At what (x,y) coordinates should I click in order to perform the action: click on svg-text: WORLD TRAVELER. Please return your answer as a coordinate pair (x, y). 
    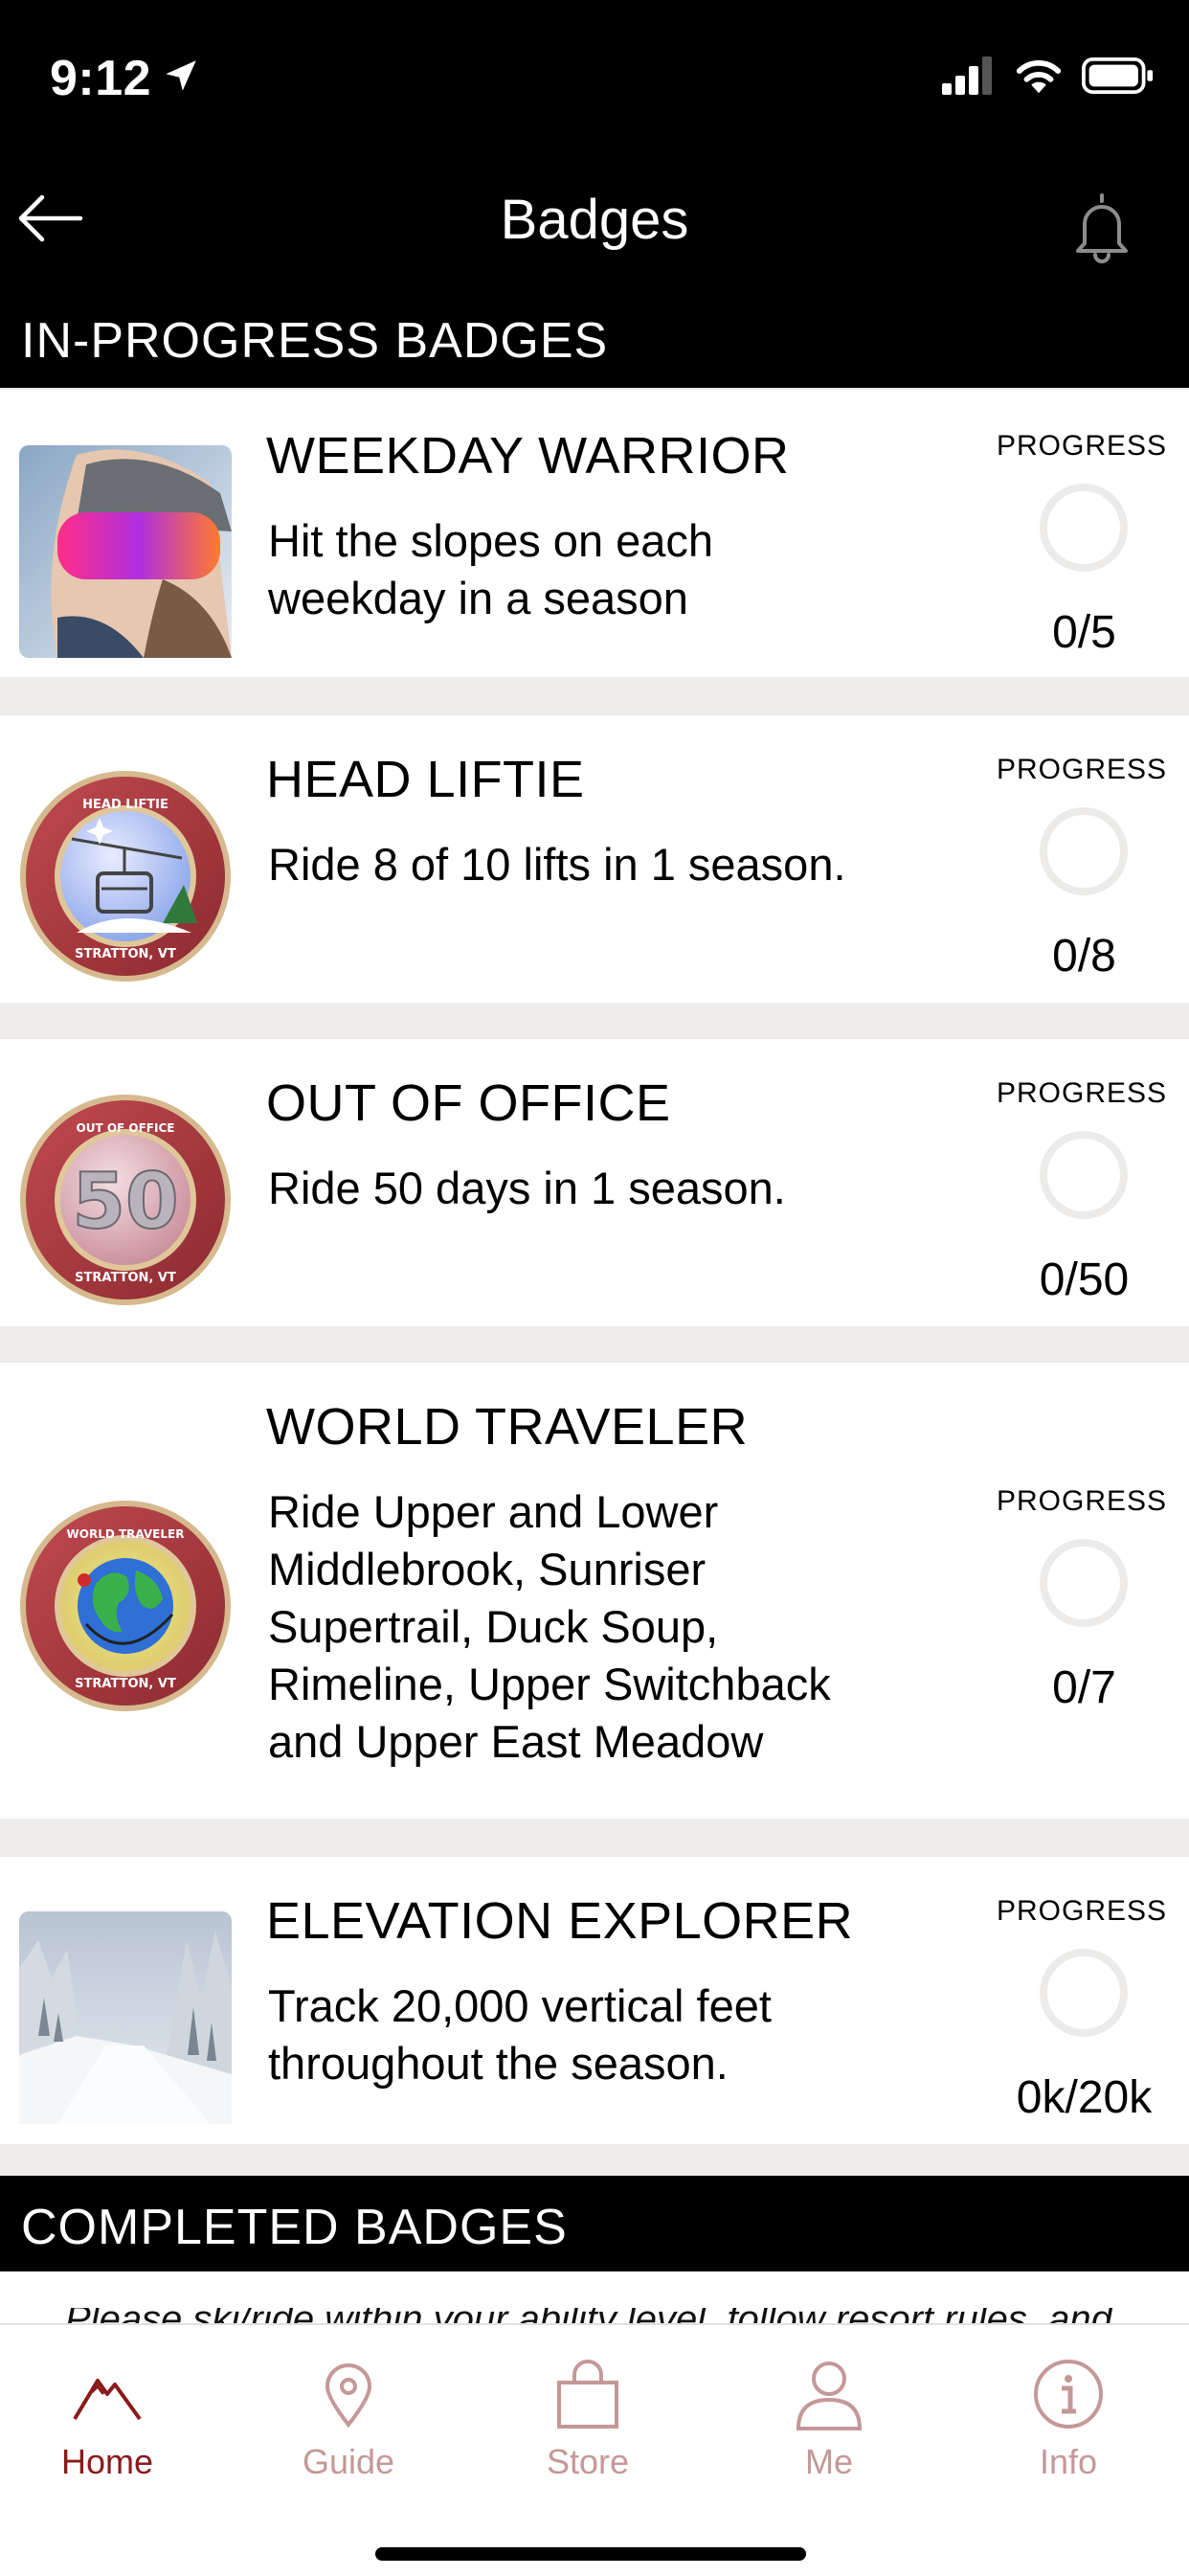
    Looking at the image, I should click on (126, 1534).